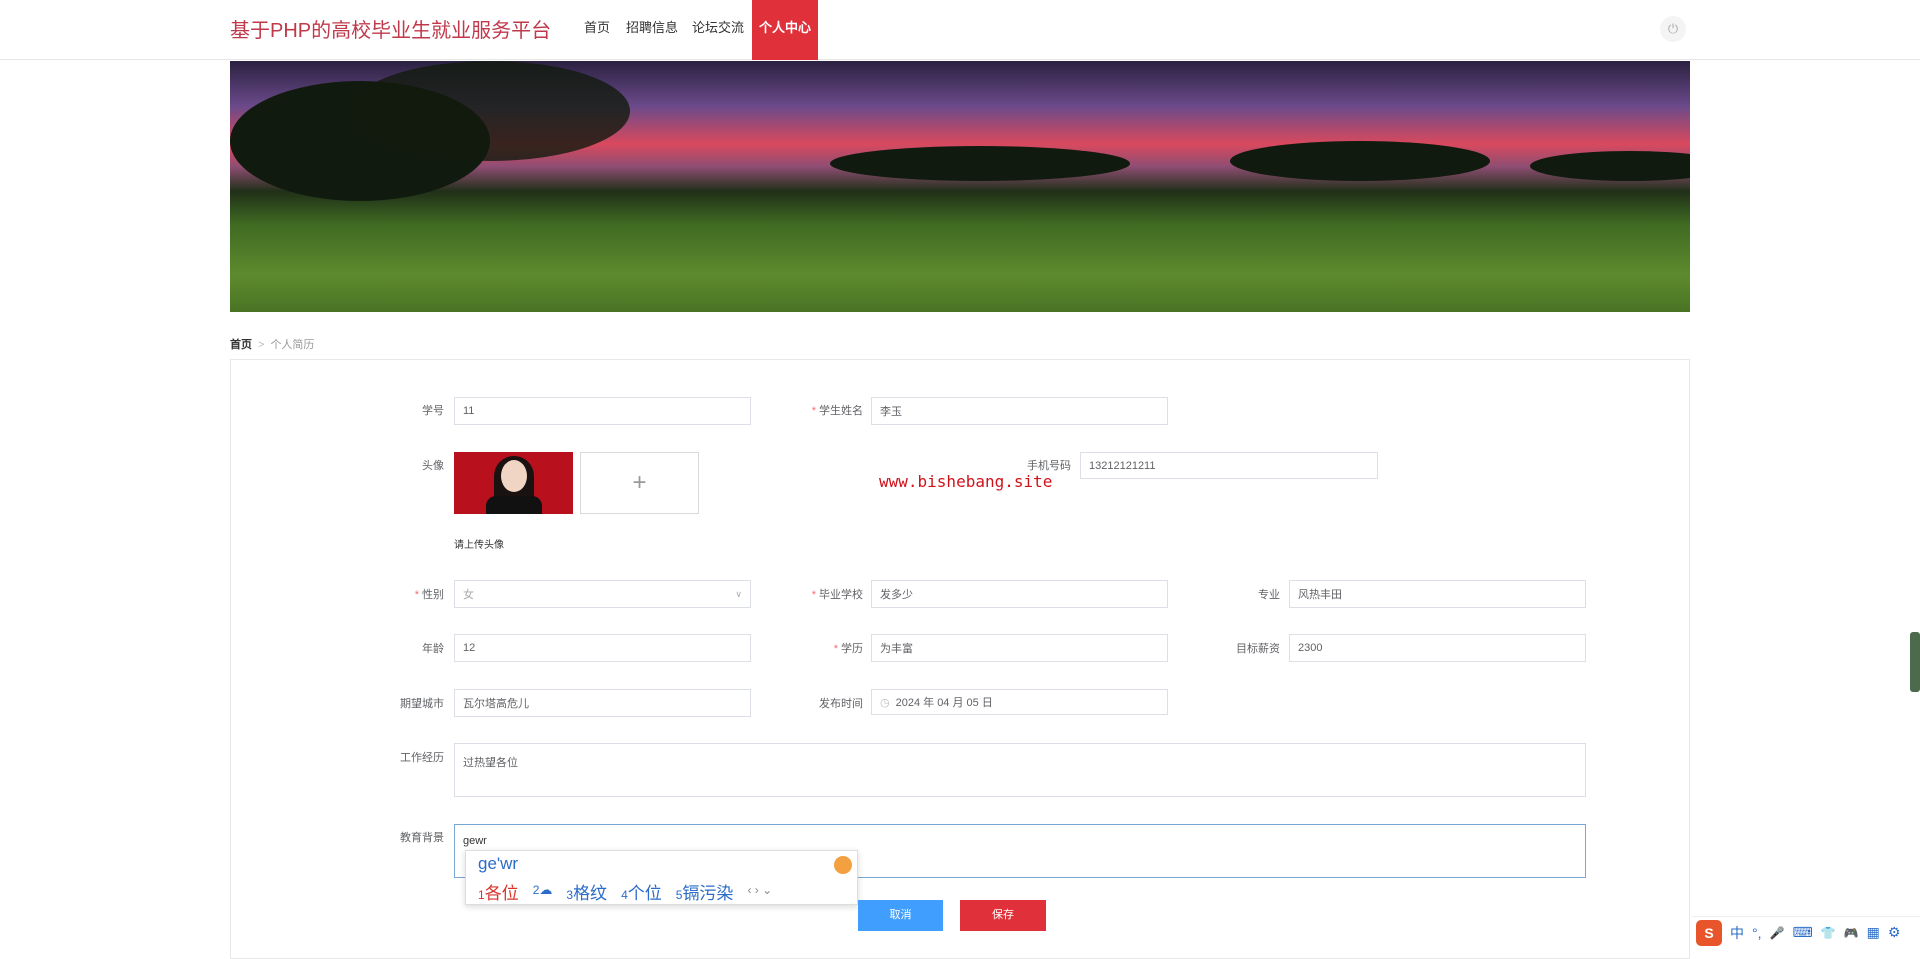 This screenshot has height=959, width=1920. What do you see at coordinates (602, 411) in the screenshot?
I see `student-no-input: 11` at bounding box center [602, 411].